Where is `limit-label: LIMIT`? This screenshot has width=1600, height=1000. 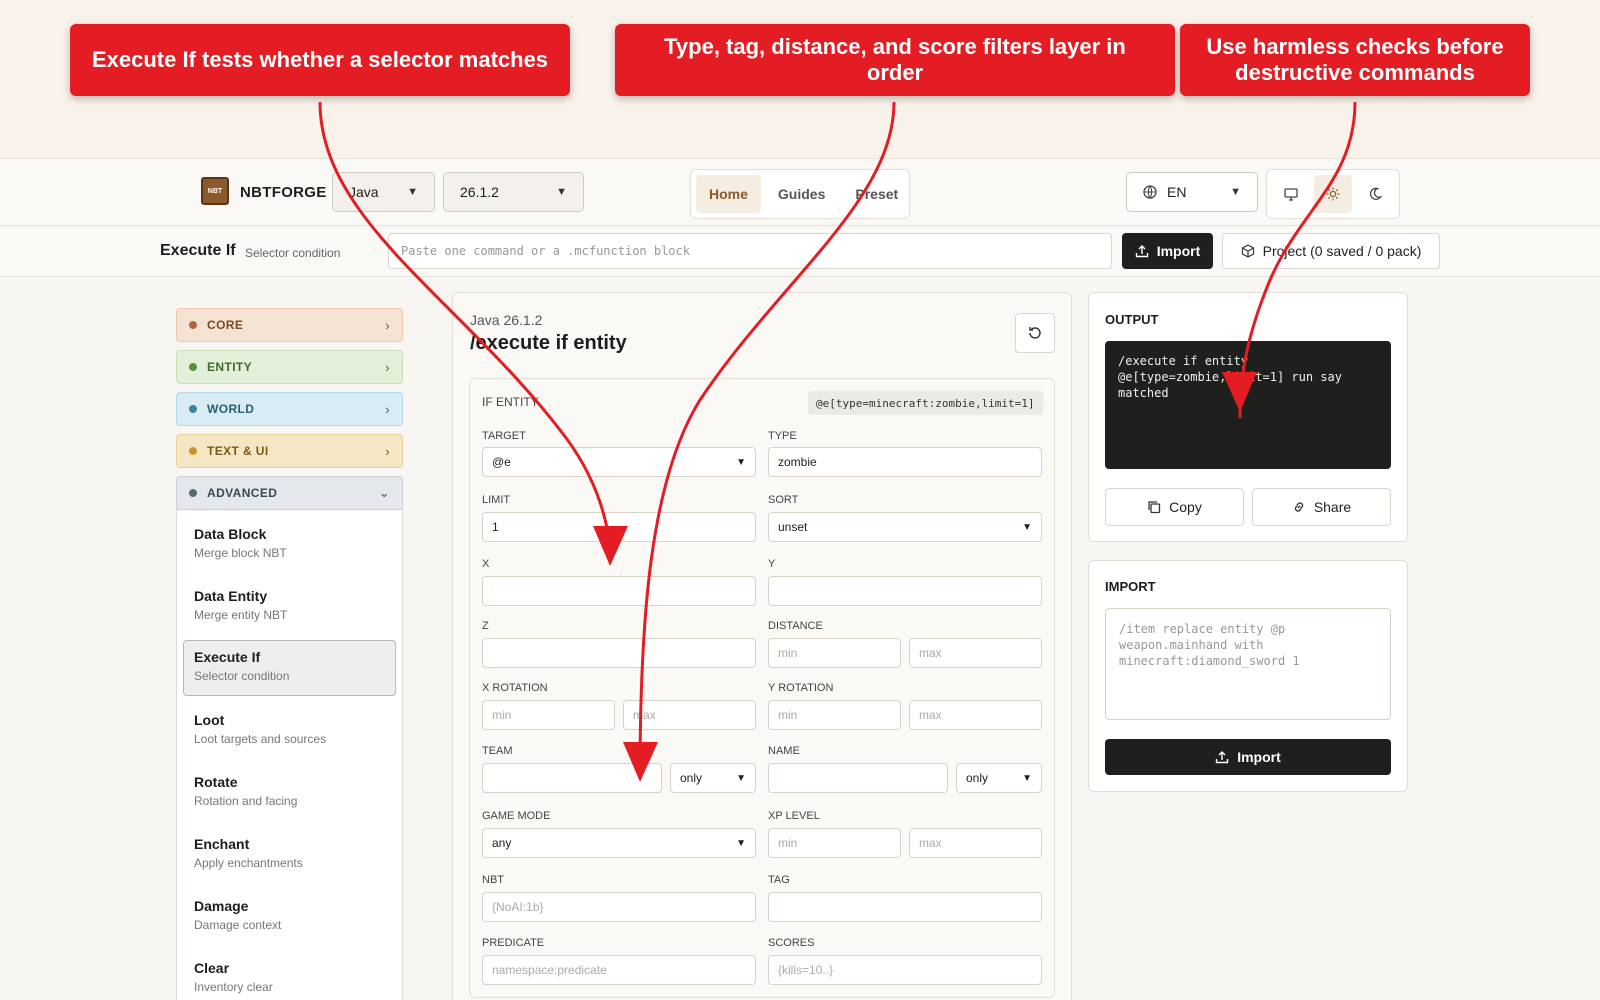 limit-label: LIMIT is located at coordinates (496, 500).